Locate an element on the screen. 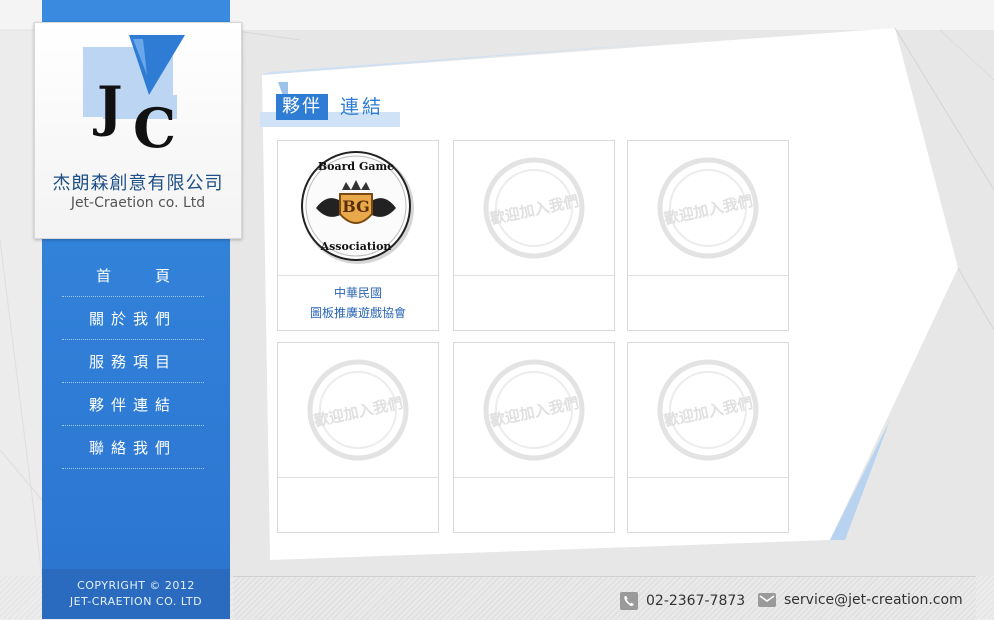 The height and width of the screenshot is (620, 994). nav-item-partners: 夥伴連結 is located at coordinates (133, 404).